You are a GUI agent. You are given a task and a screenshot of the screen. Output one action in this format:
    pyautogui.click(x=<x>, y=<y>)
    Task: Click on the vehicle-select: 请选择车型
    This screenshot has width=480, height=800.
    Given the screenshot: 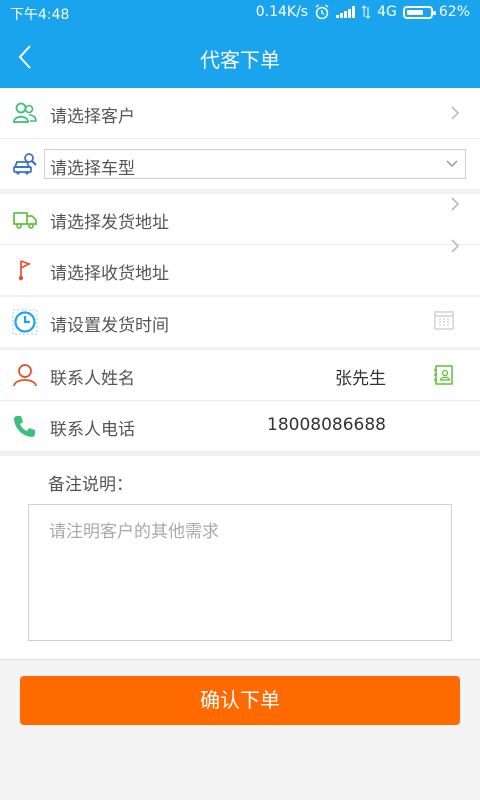 What is the action you would take?
    pyautogui.click(x=255, y=164)
    